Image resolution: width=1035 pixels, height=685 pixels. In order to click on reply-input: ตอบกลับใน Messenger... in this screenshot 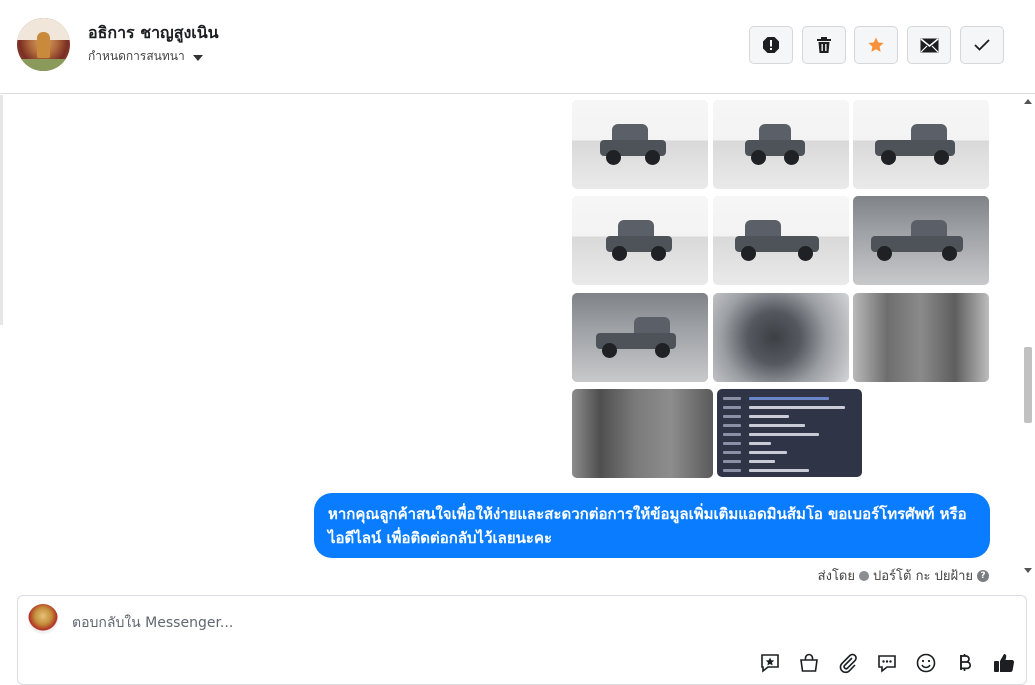, I will do `click(152, 623)`.